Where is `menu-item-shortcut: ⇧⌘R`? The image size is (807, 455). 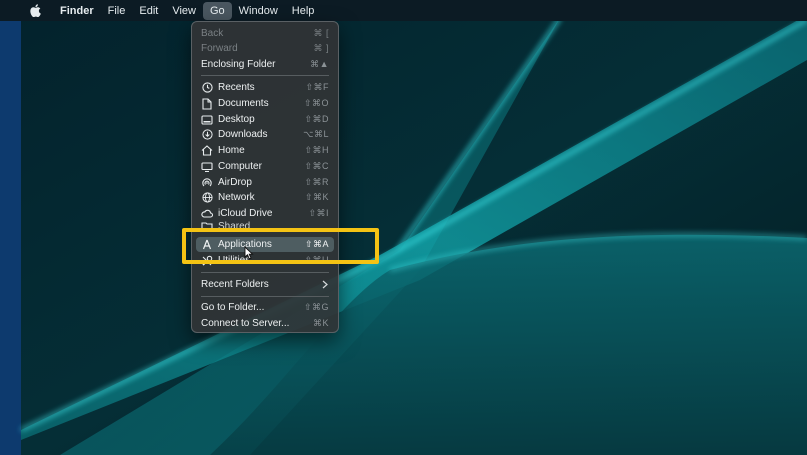
menu-item-shortcut: ⇧⌘R is located at coordinates (316, 182).